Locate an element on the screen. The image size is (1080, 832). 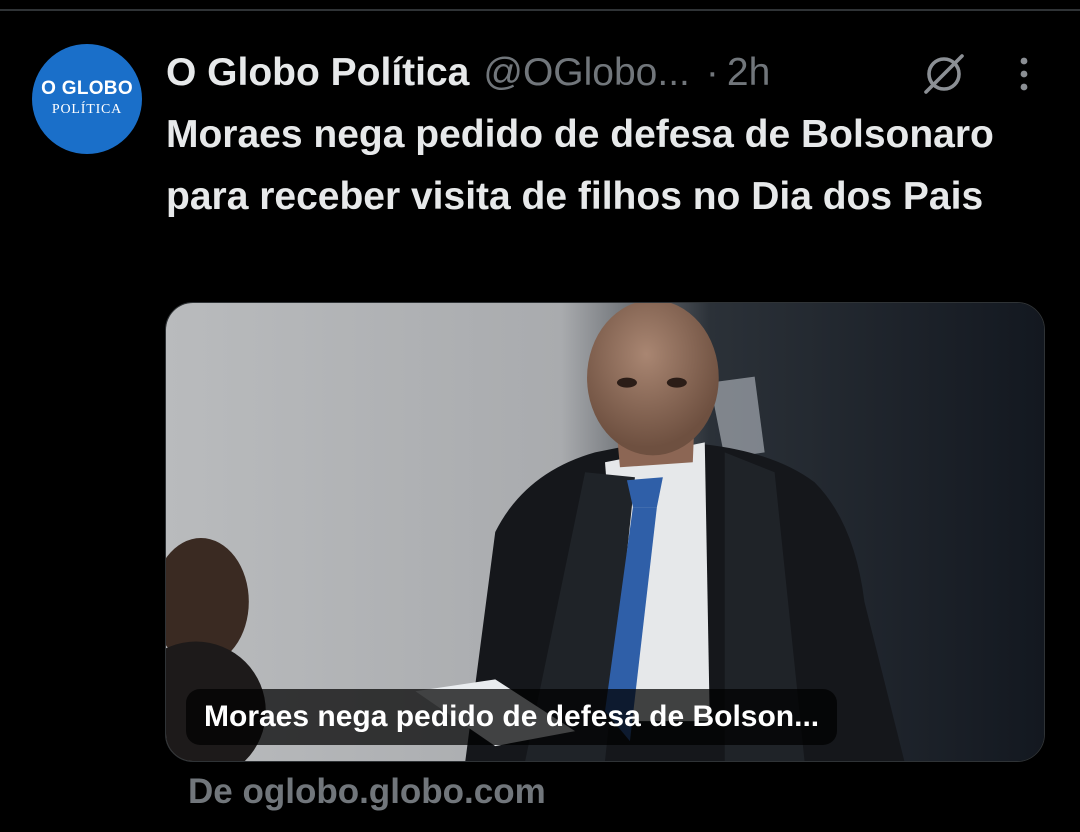
avatar: O GLOBO POLÍTICA is located at coordinates (87, 99).